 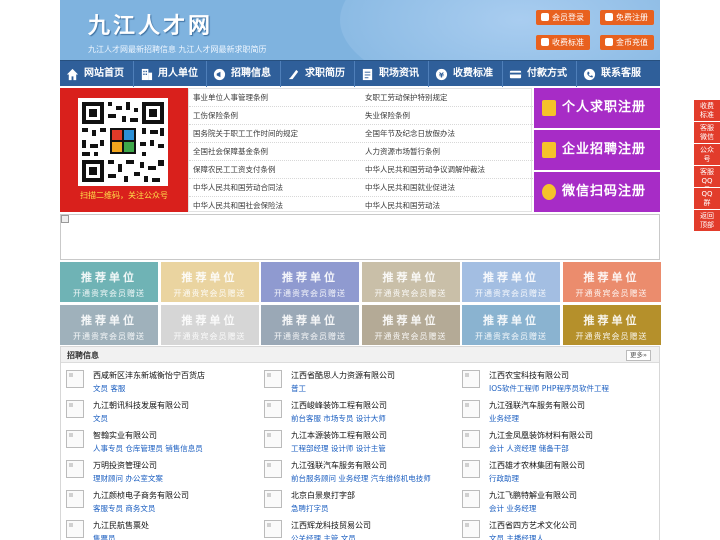 I want to click on company-name-link: 九江金凤凰装饰材料有限公司, so click(x=541, y=435).